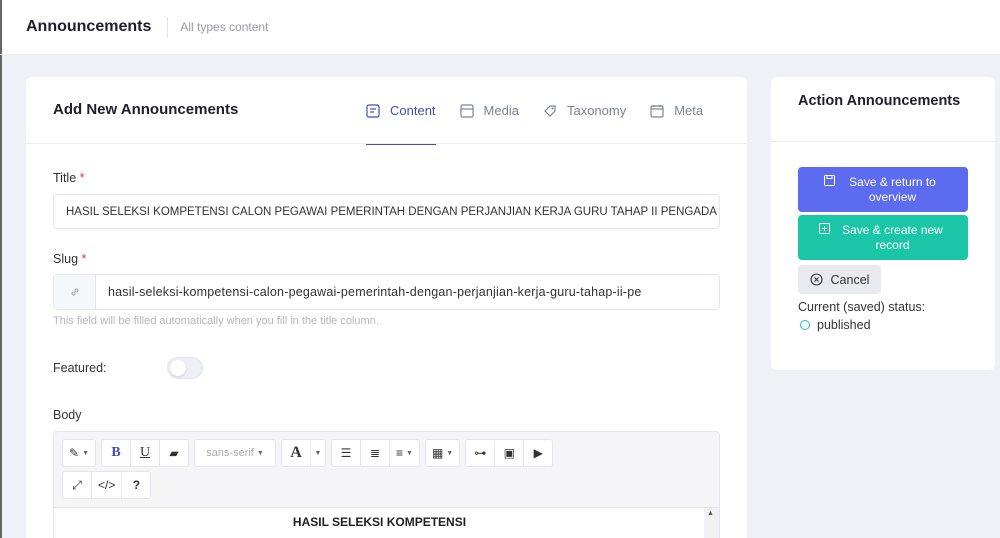  Describe the element at coordinates (437, 453) in the screenshot. I see `table-icon: ▦` at that location.